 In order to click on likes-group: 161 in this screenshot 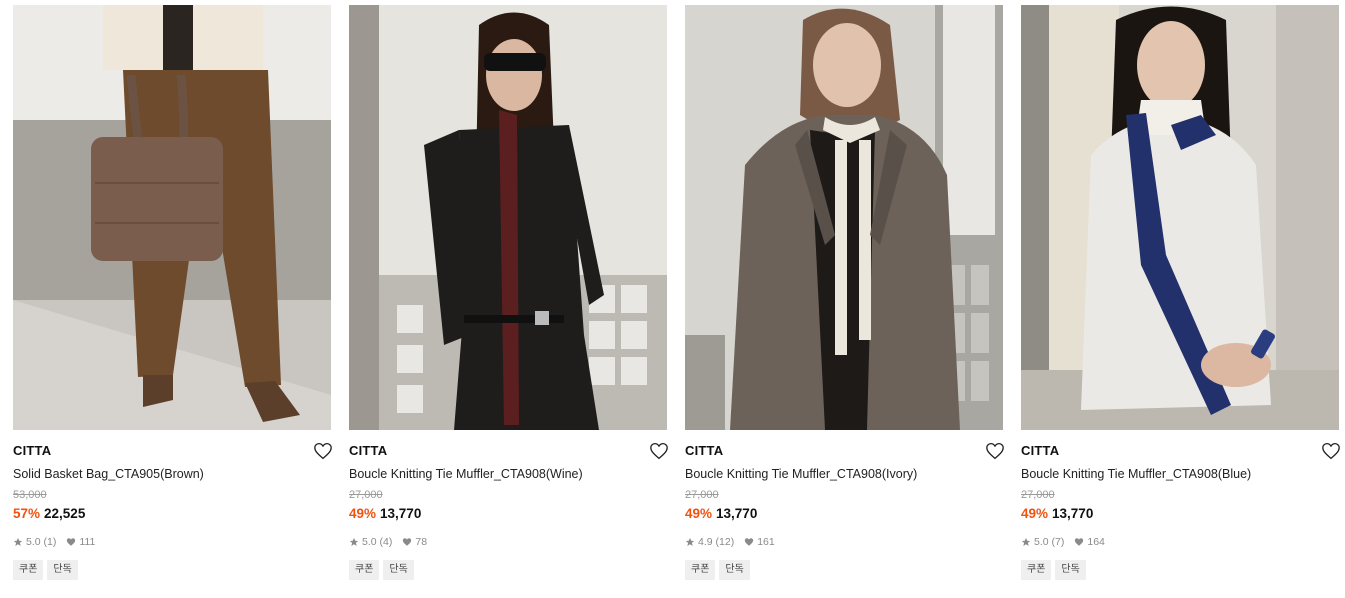, I will do `click(759, 542)`.